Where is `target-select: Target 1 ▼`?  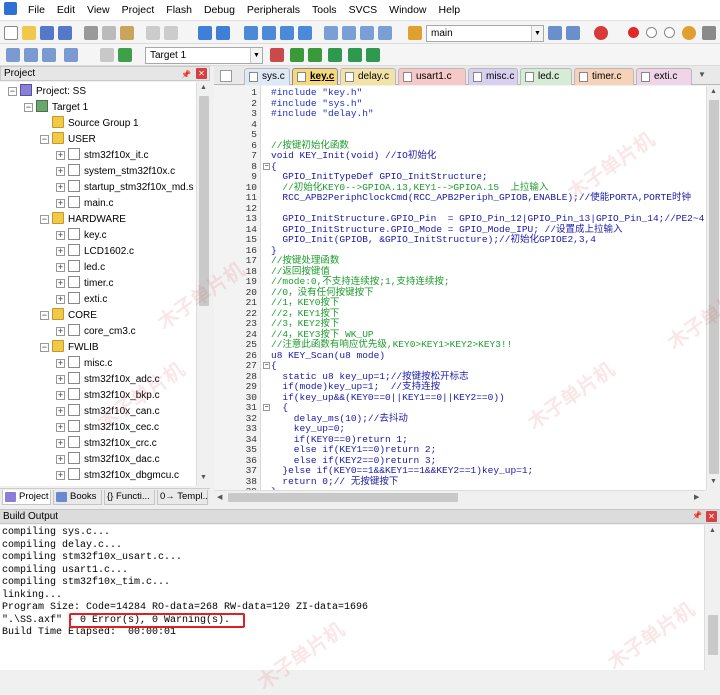
target-select: Target 1 ▼ is located at coordinates (204, 55).